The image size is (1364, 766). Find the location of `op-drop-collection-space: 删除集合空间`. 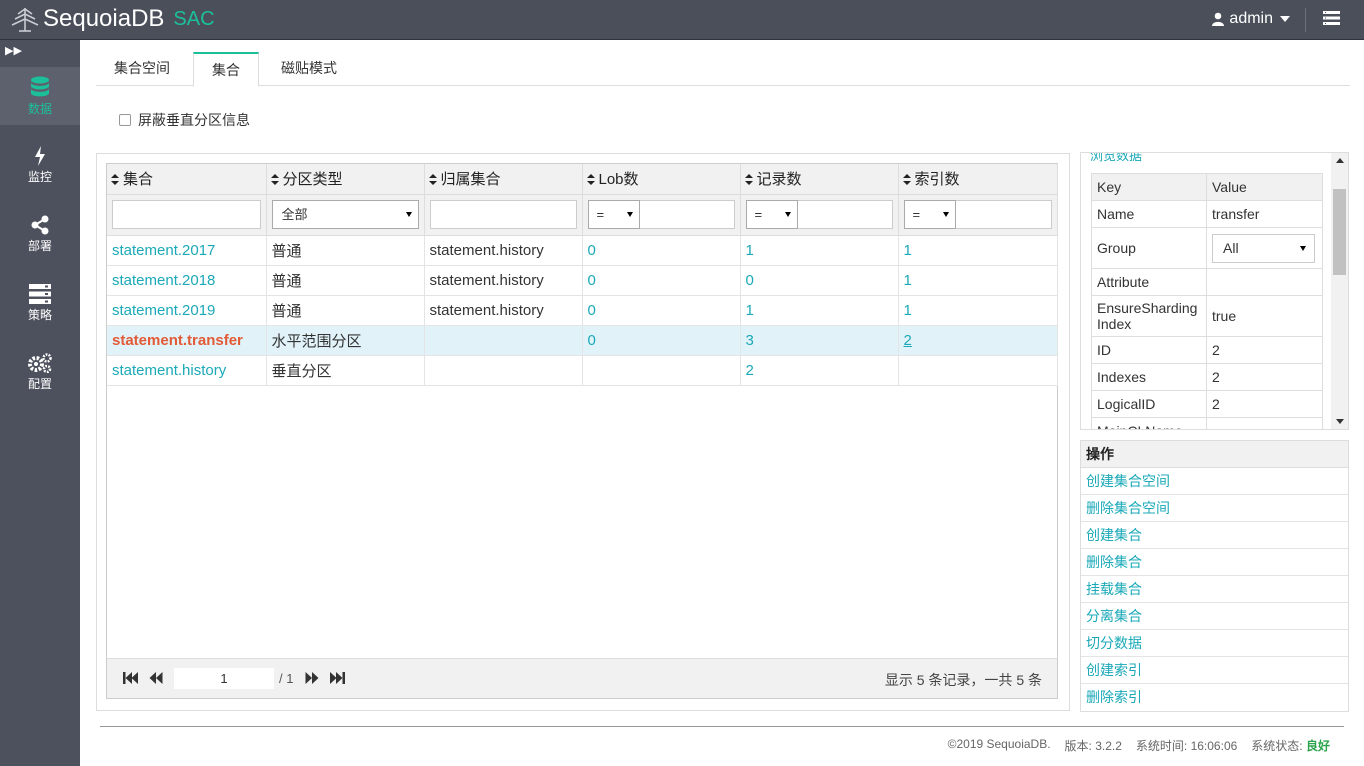

op-drop-collection-space: 删除集合空间 is located at coordinates (1214, 508).